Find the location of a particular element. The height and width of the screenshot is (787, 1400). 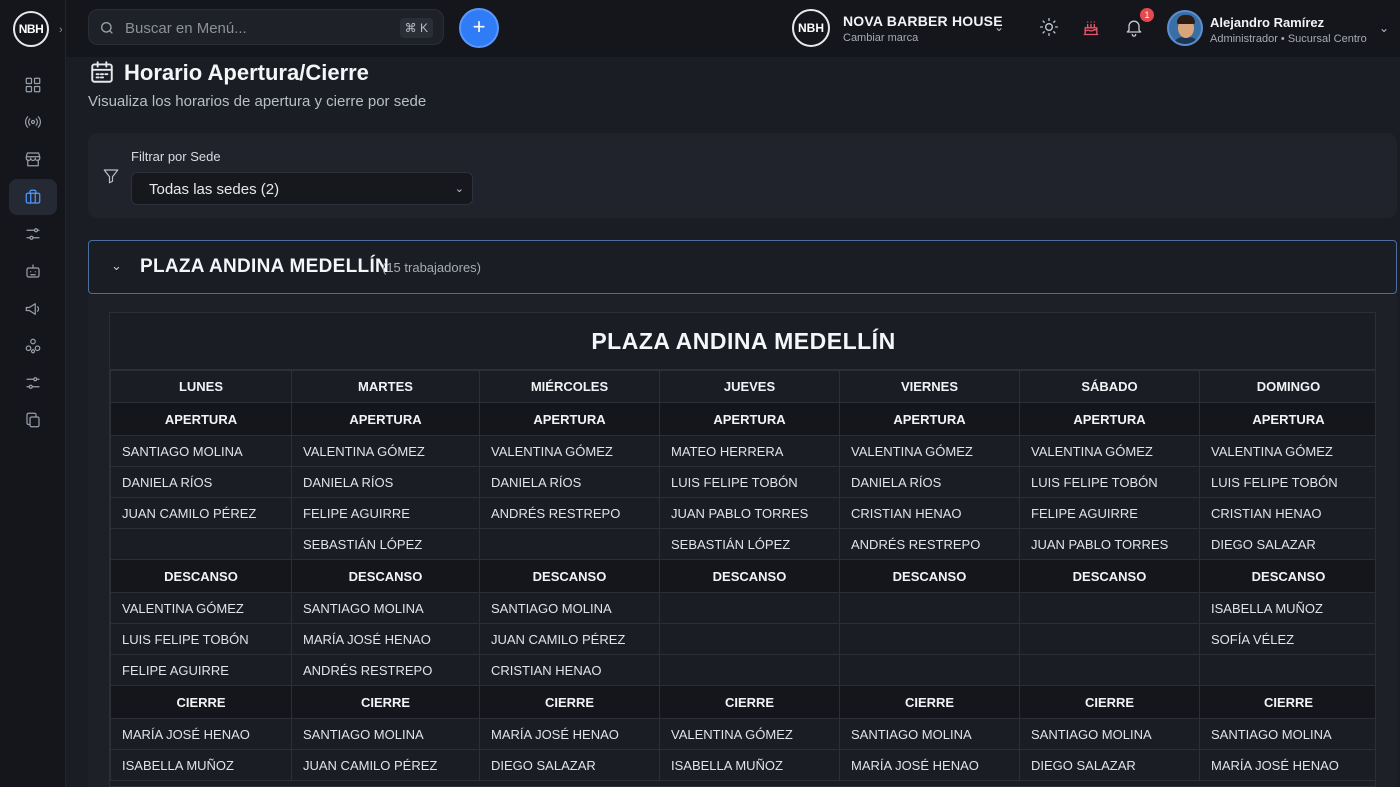

chevron-right-icon: › is located at coordinates (61, 30).